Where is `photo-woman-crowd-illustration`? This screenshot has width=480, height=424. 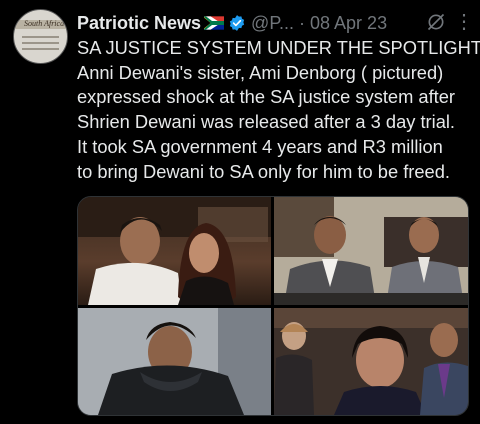 photo-woman-crowd-illustration is located at coordinates (371, 361).